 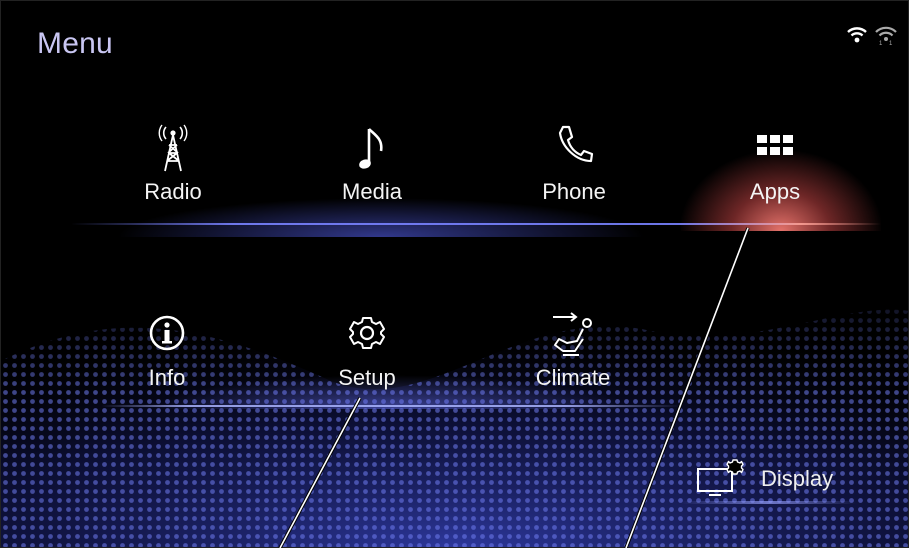 What do you see at coordinates (173, 148) in the screenshot?
I see `radio-tower-icon` at bounding box center [173, 148].